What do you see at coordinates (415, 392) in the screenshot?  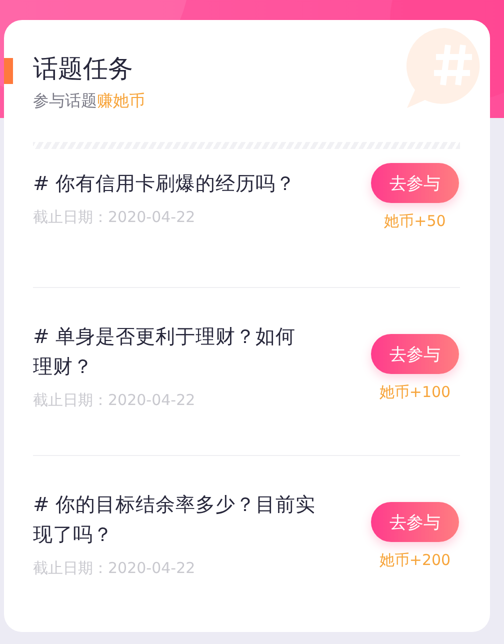 I see `reward-text: 她币+100` at bounding box center [415, 392].